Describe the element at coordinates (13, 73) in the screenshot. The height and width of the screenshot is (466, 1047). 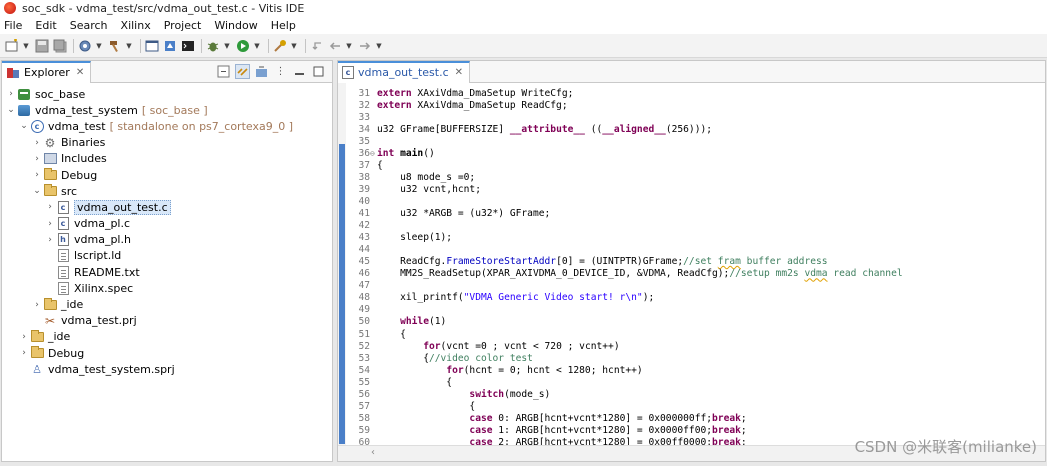
I see `explorer-icon` at that location.